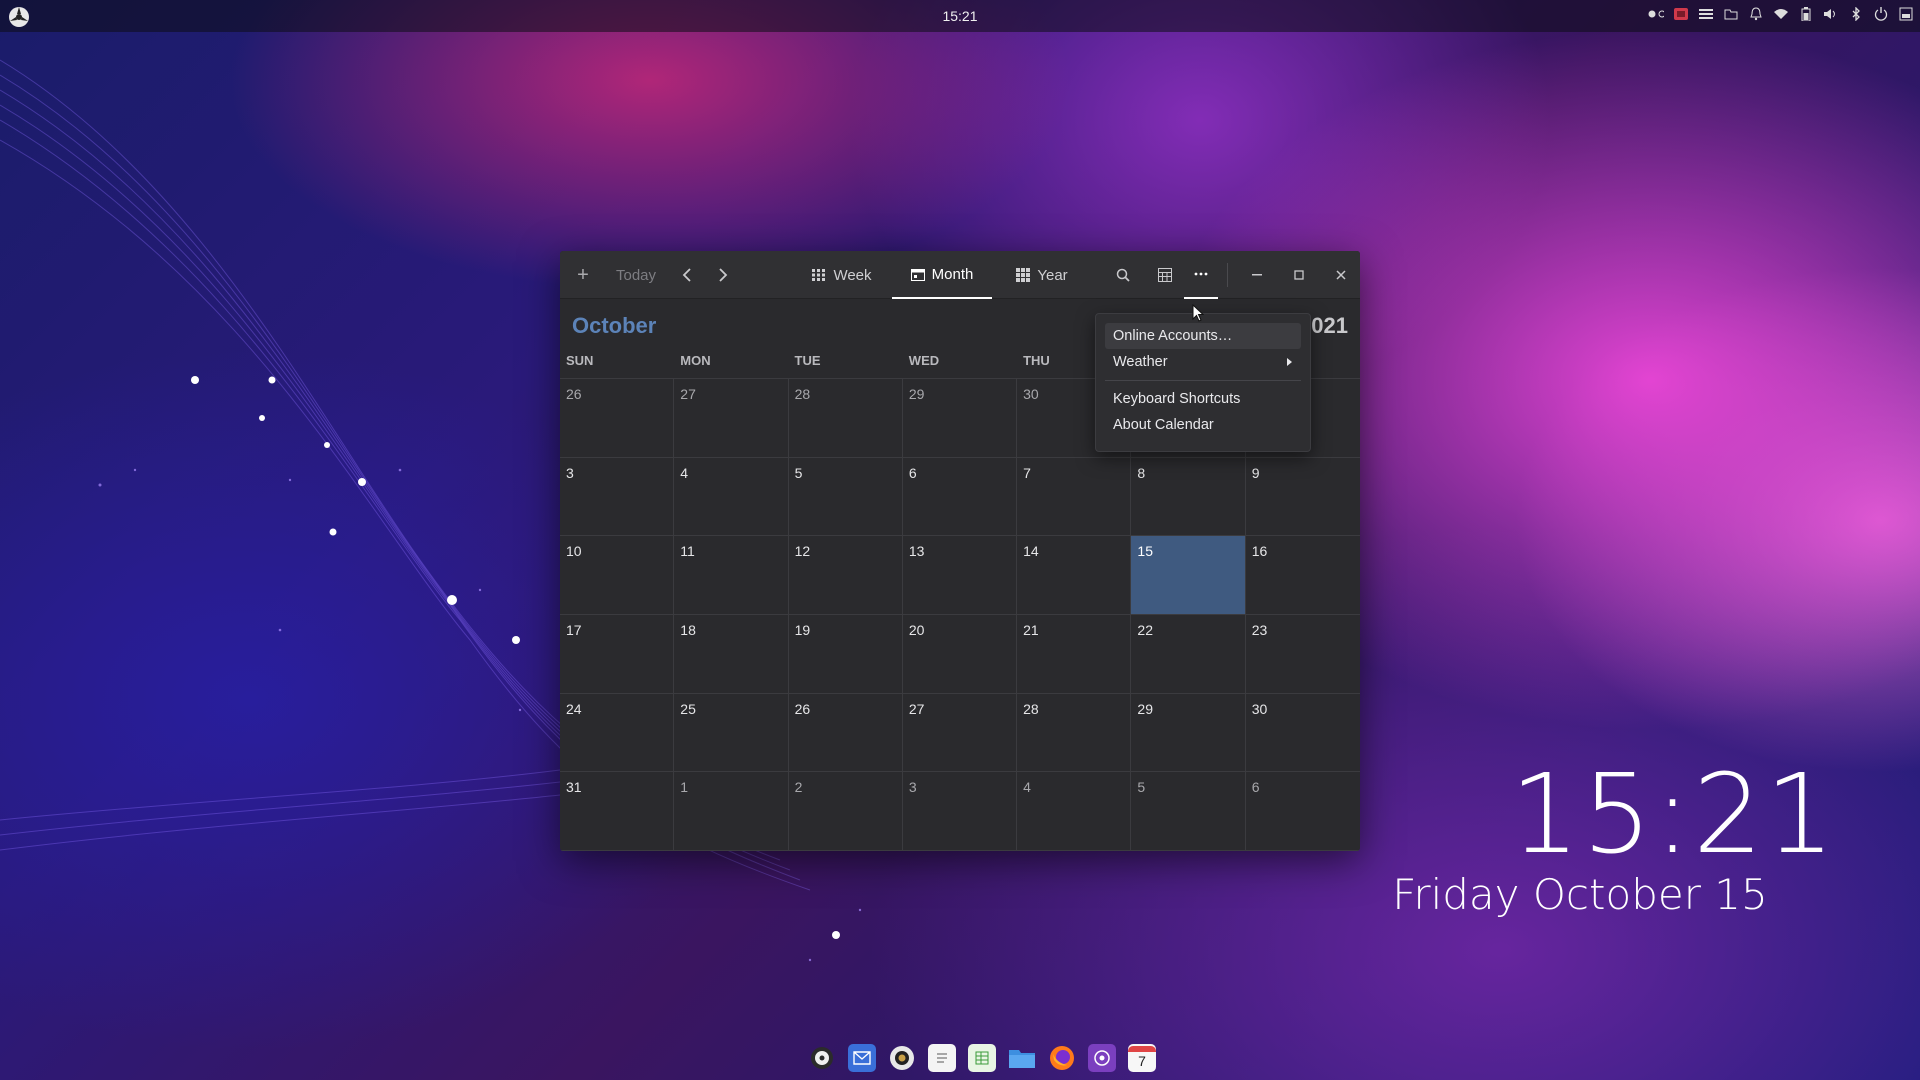  What do you see at coordinates (842, 275) in the screenshot?
I see `week-view-button: Week` at bounding box center [842, 275].